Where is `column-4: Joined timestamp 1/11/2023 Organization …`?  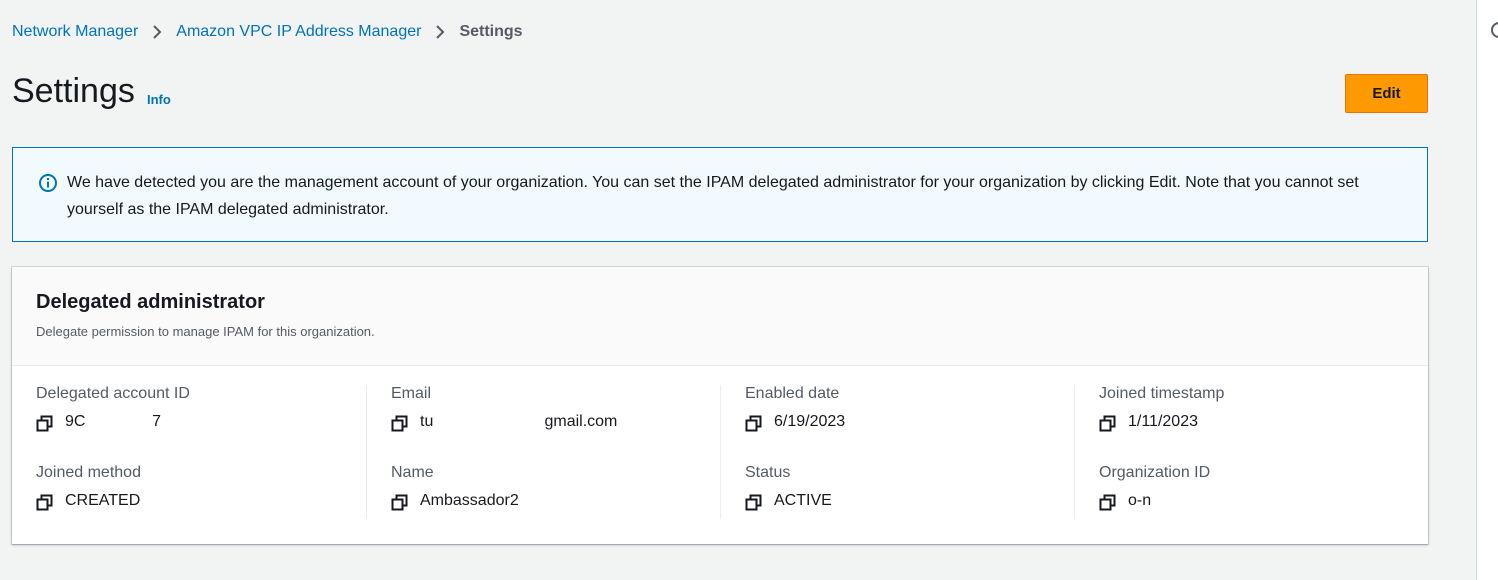 column-4: Joined timestamp 1/11/2023 Organization … is located at coordinates (1251, 452).